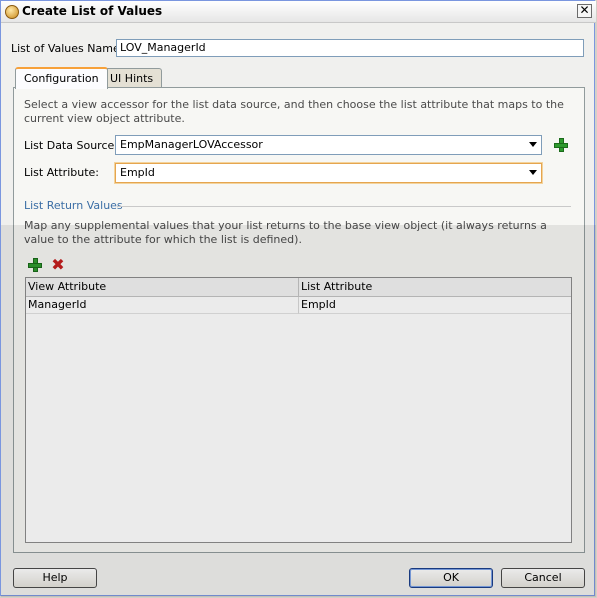  What do you see at coordinates (344, 206) in the screenshot?
I see `section-divider` at bounding box center [344, 206].